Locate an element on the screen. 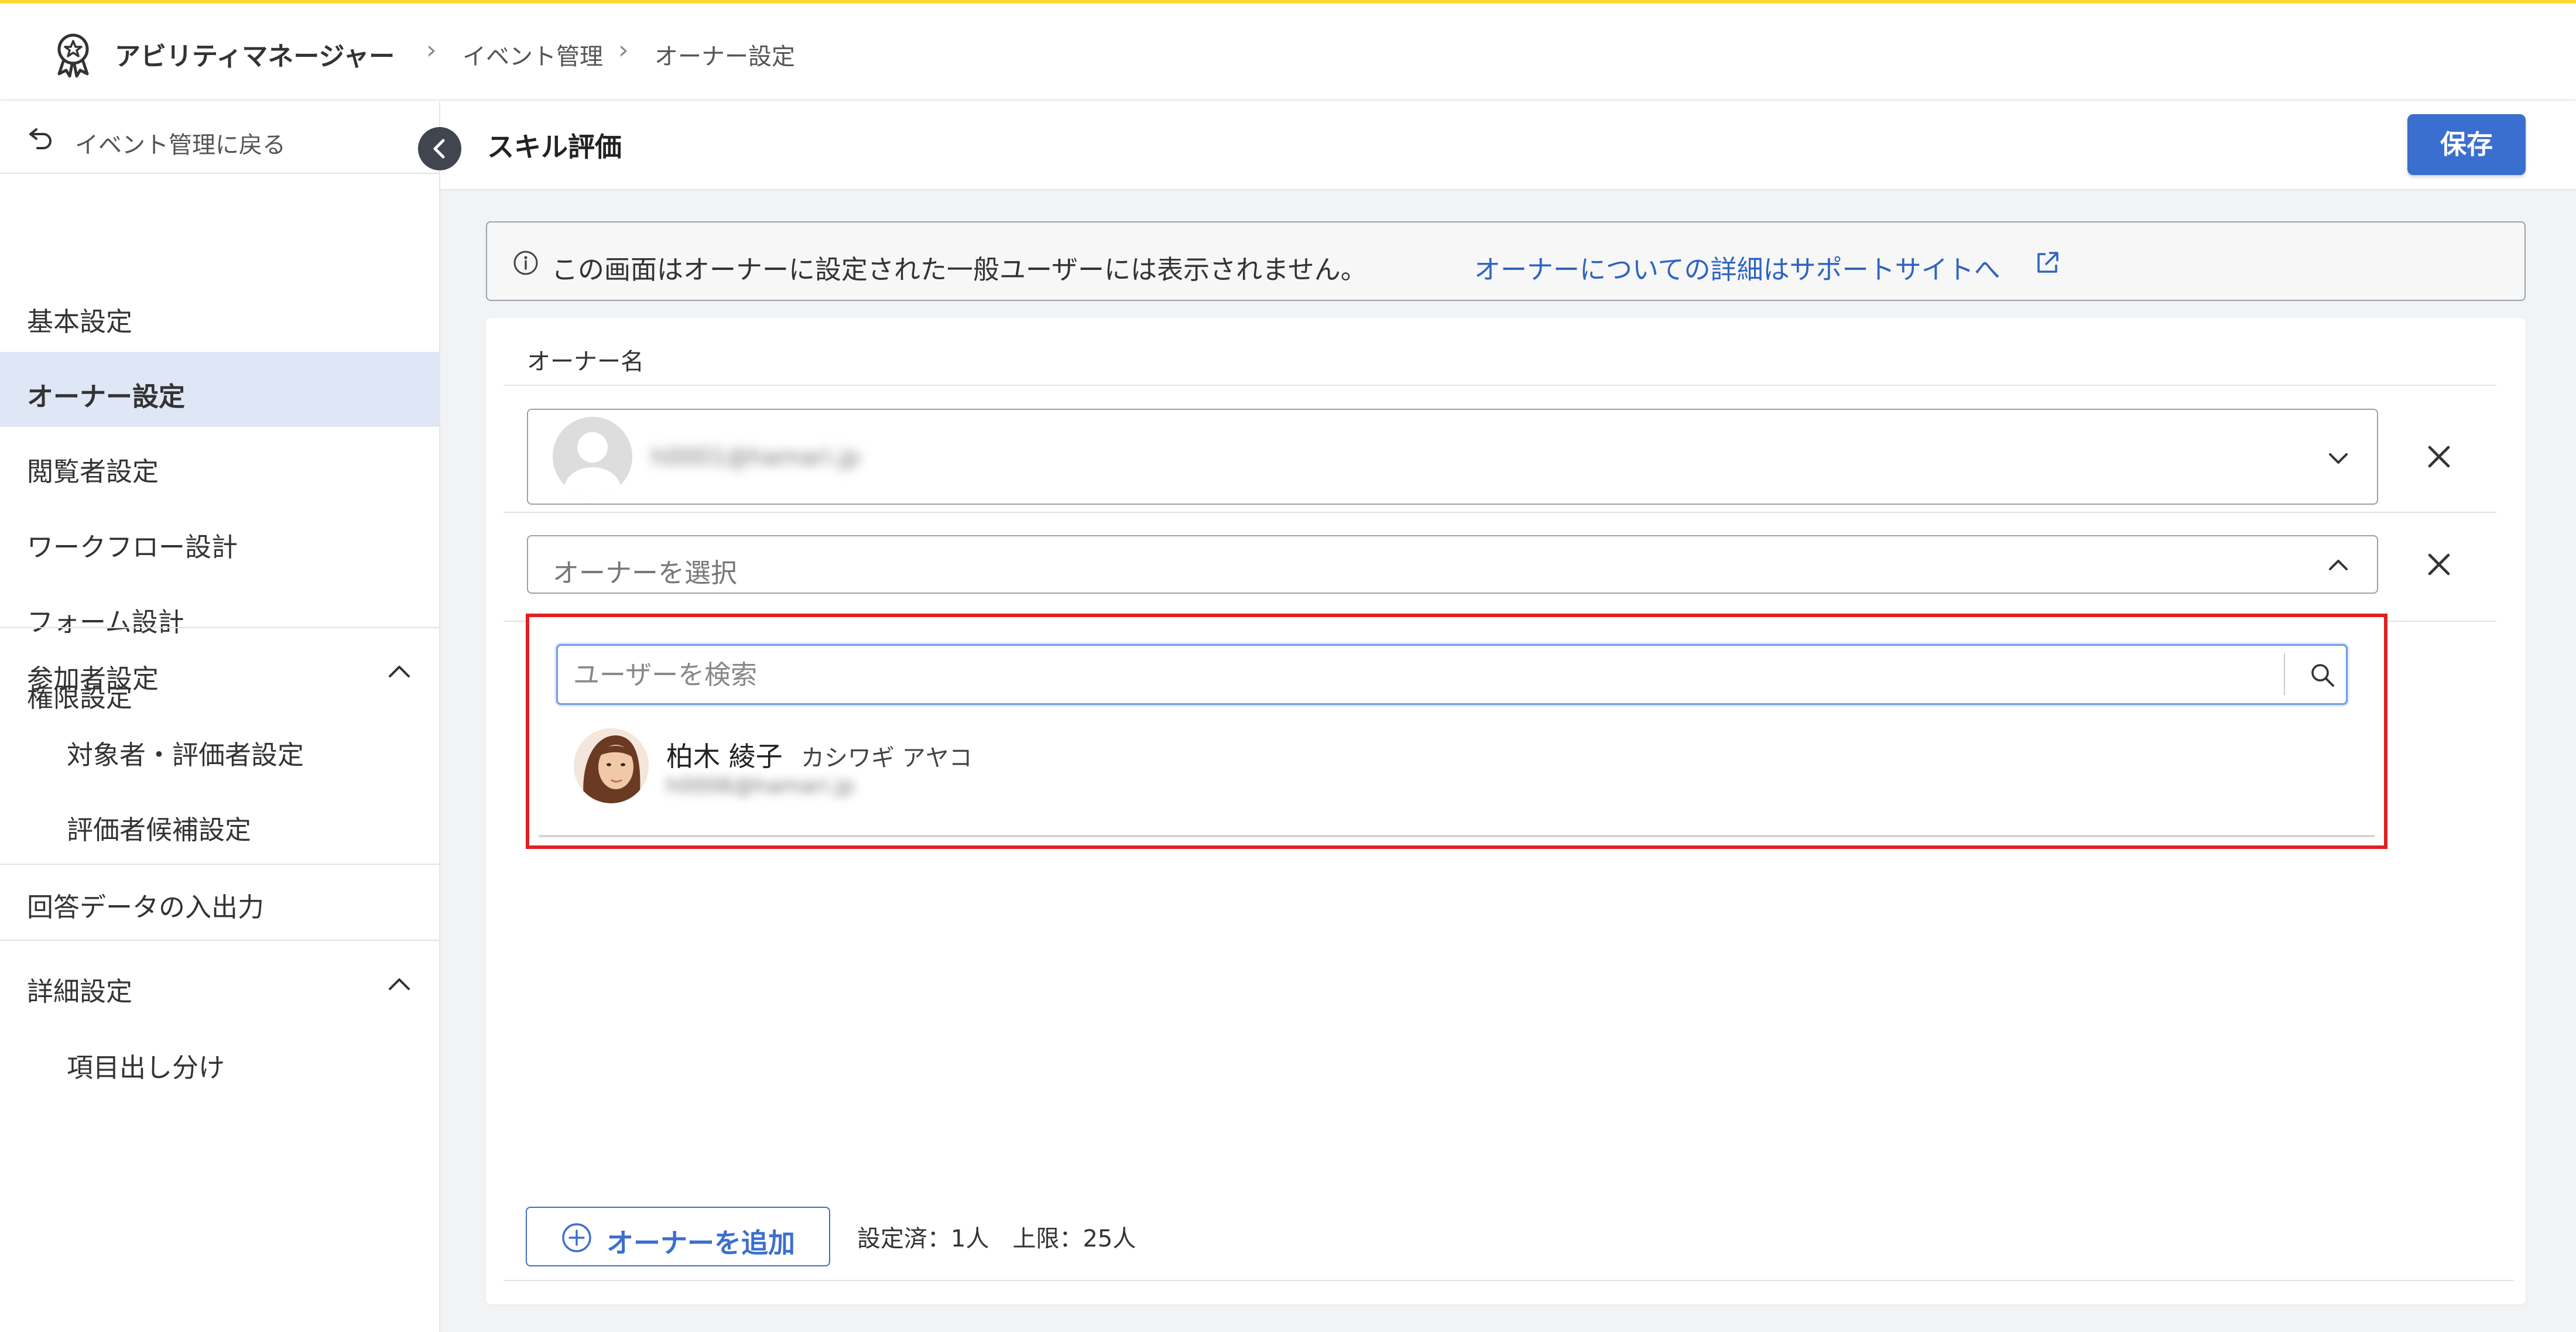 The image size is (2576, 1332). notice-text: この画面はオーナーに設定された一般ユーザーには表示されません。 is located at coordinates (959, 270).